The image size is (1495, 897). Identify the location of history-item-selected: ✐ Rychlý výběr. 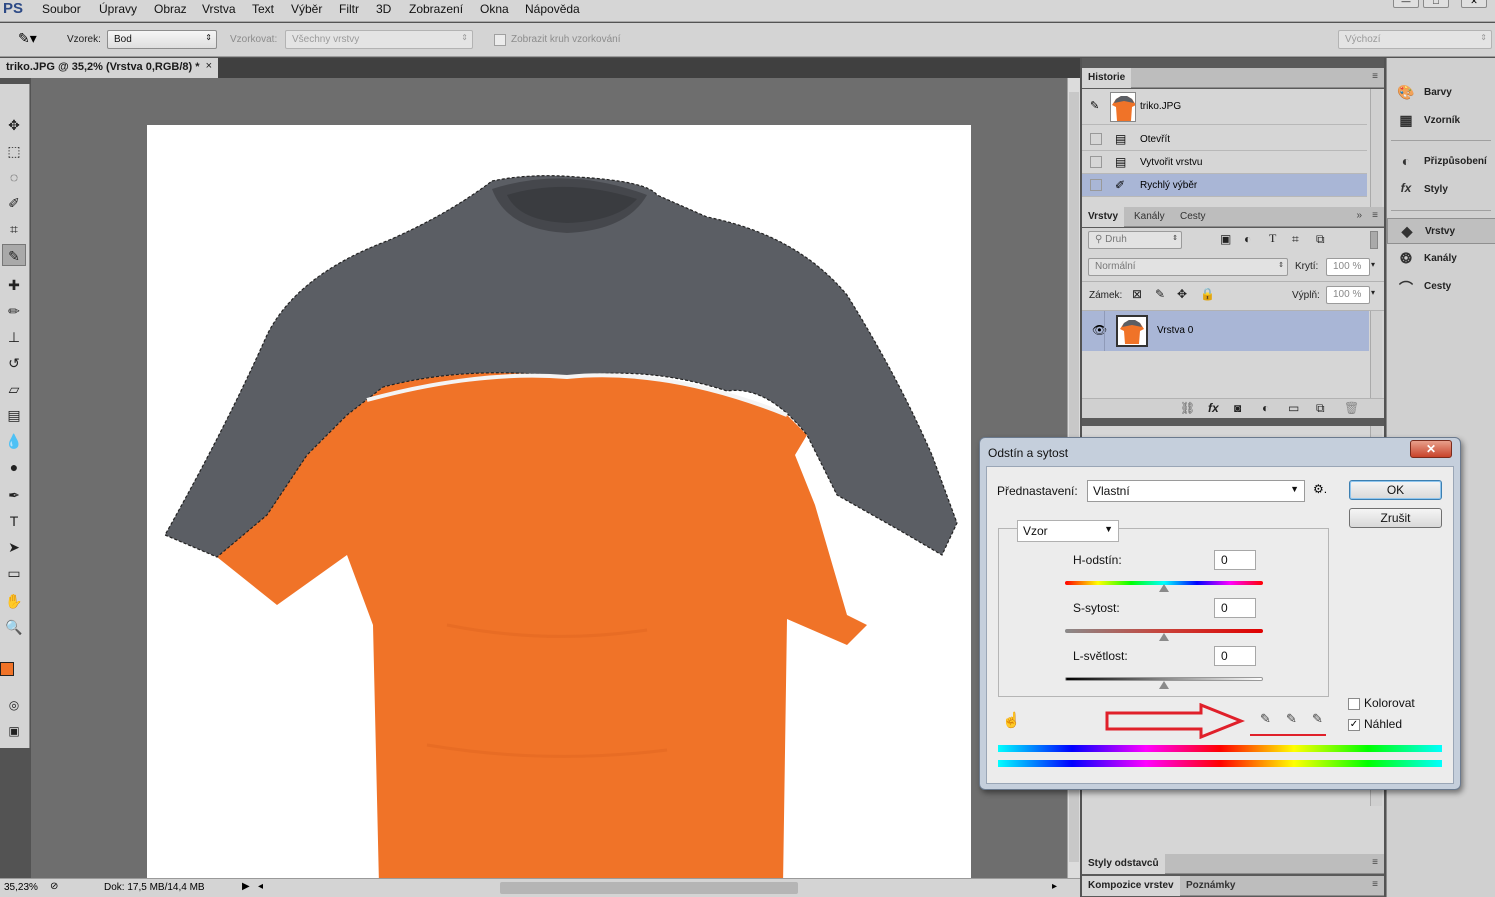
(1224, 185).